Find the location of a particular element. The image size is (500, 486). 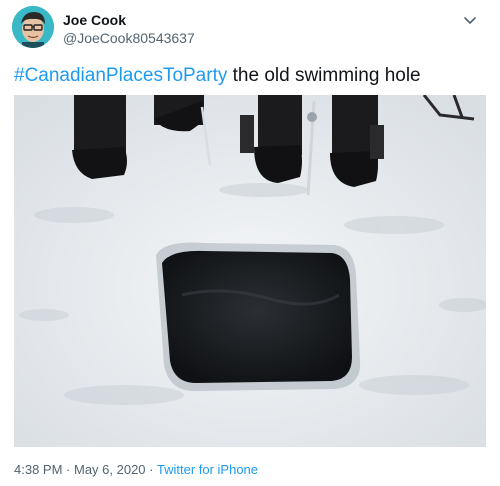

tweet-source-link: Twitter for iPhone is located at coordinates (207, 469).